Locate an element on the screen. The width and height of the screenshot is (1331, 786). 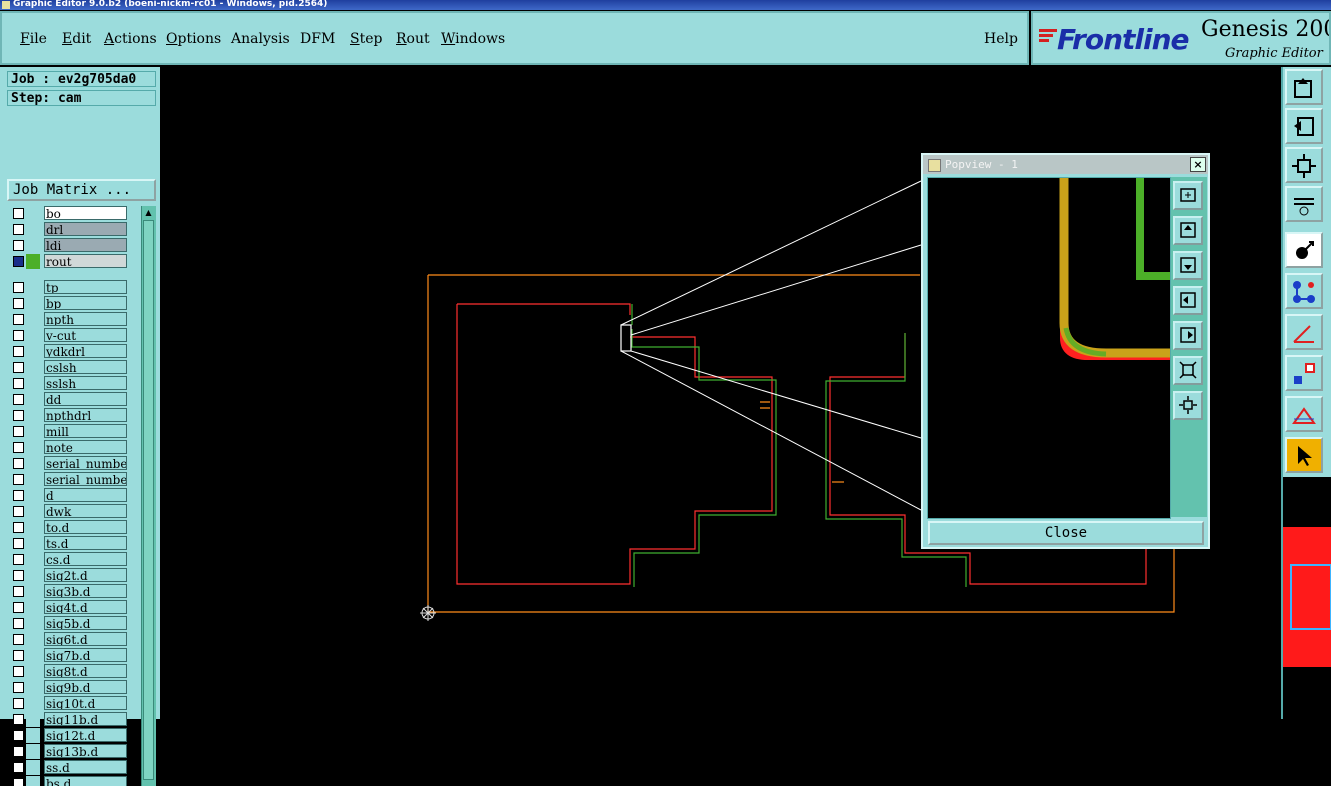
layer-row: npthdrl is located at coordinates (69, 415).